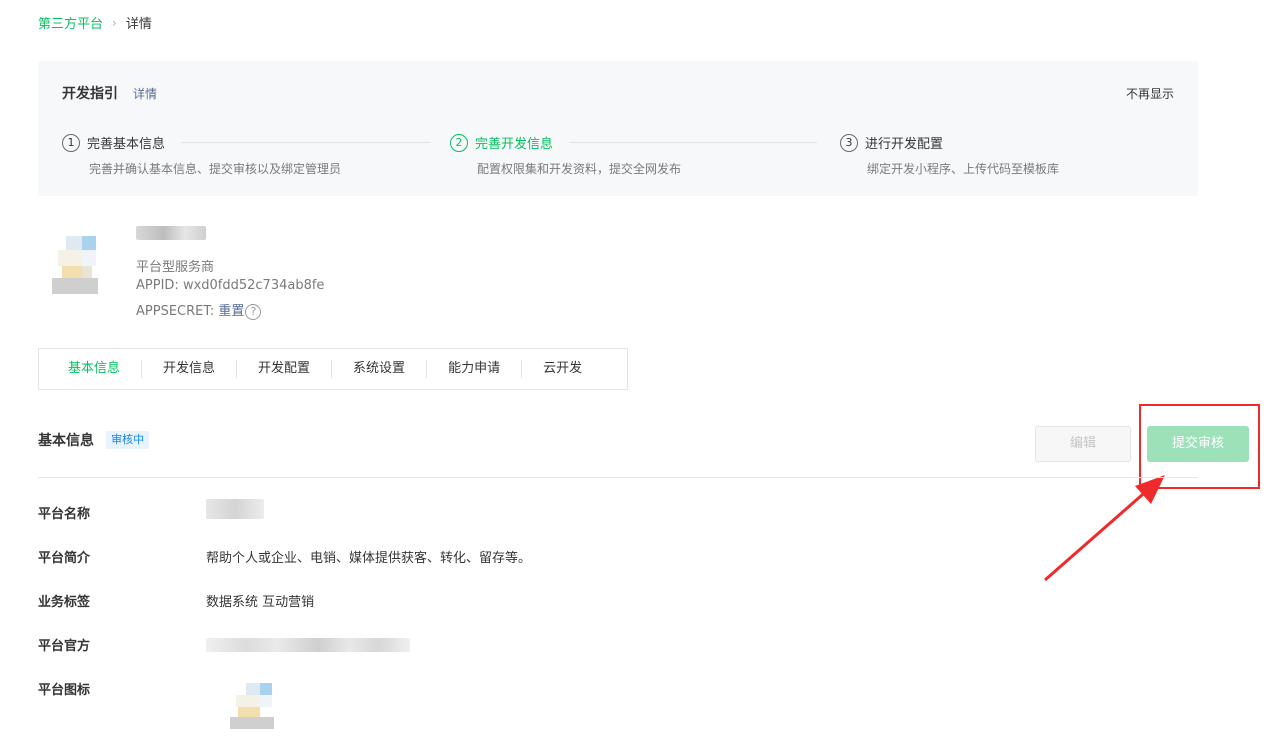 The image size is (1280, 750). I want to click on tab-system-settings: 系统设置, so click(380, 369).